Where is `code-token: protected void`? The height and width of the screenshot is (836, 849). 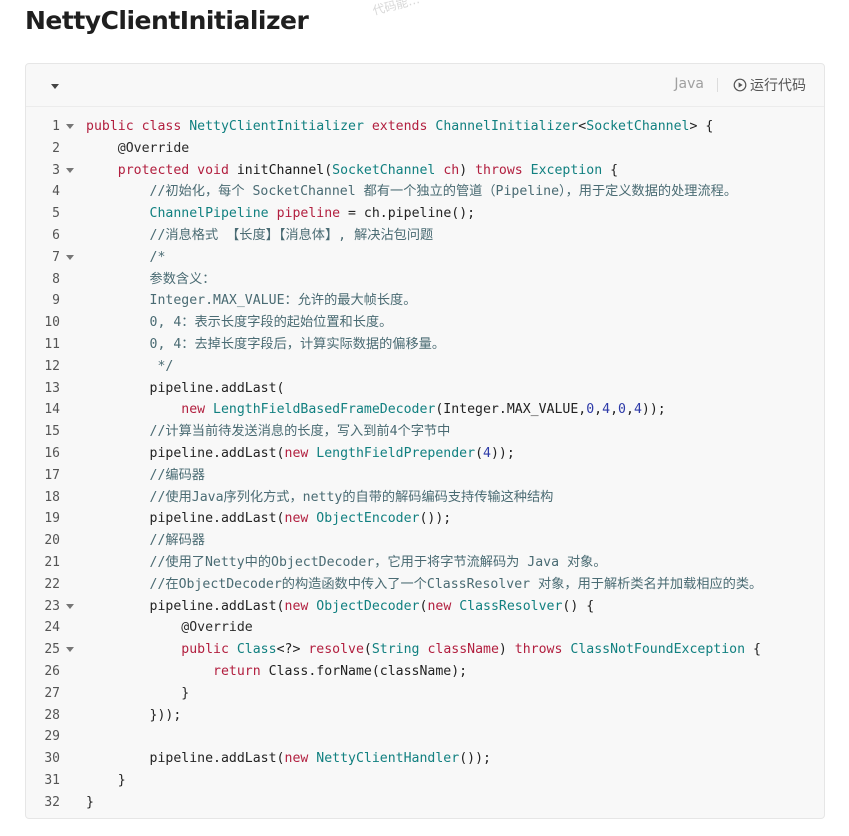 code-token: protected void is located at coordinates (177, 170).